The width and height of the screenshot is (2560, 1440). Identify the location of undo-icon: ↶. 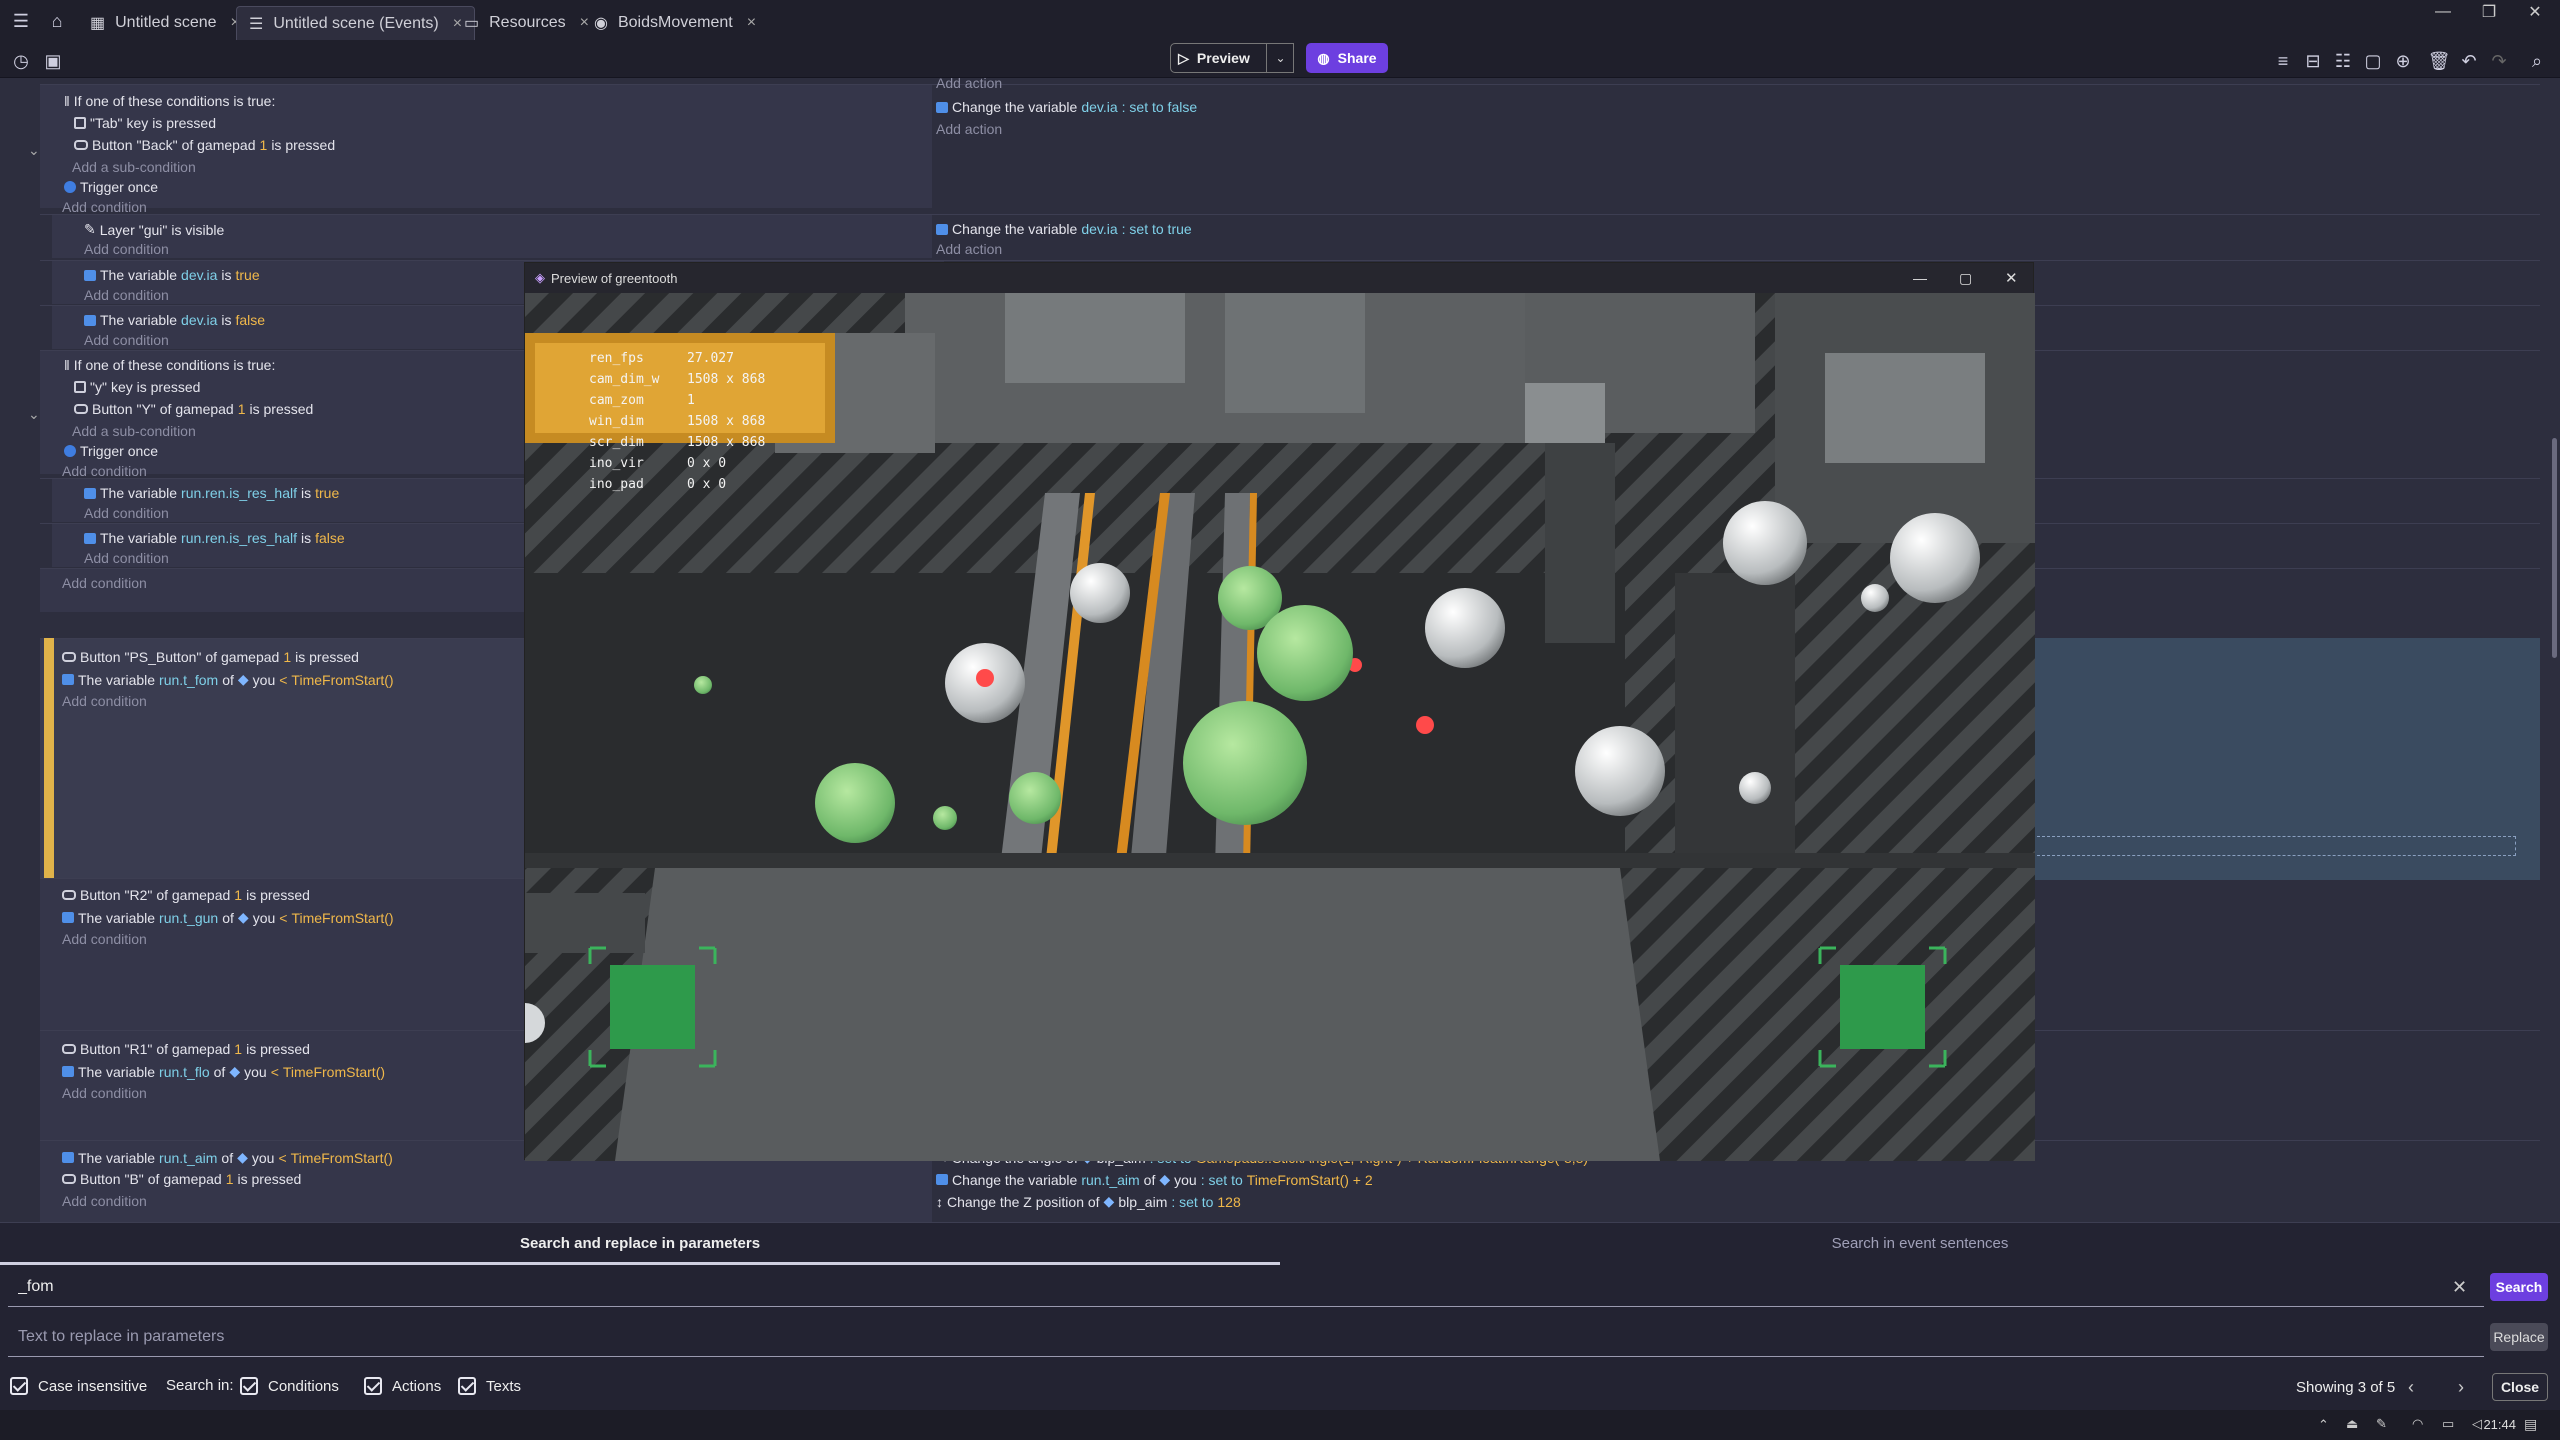
(2469, 61).